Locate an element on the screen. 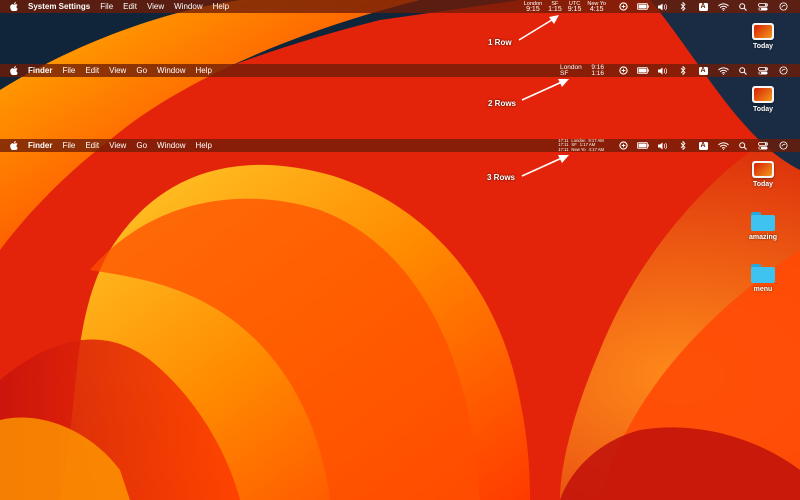  clock-utc: UTC 9:15 is located at coordinates (574, 6).